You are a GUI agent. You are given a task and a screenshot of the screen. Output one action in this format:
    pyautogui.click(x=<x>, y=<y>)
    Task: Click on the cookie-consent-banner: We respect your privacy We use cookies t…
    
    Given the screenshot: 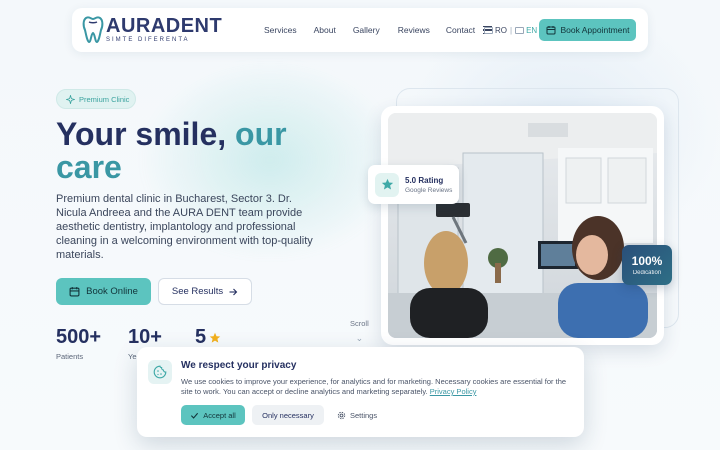 What is the action you would take?
    pyautogui.click(x=360, y=392)
    